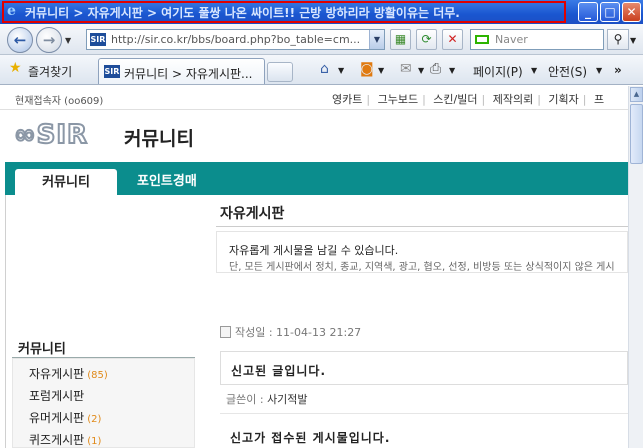 This screenshot has height=448, width=643. I want to click on sidebar-item-count: (1), so click(94, 441).